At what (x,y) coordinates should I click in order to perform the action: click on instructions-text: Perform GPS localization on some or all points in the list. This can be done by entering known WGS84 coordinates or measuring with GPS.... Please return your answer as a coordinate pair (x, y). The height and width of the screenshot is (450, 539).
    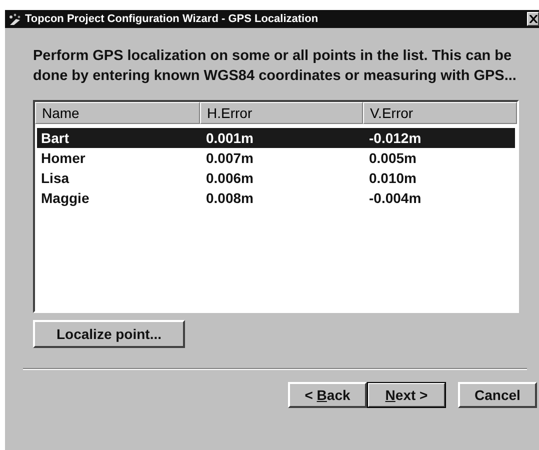
    Looking at the image, I should click on (275, 66).